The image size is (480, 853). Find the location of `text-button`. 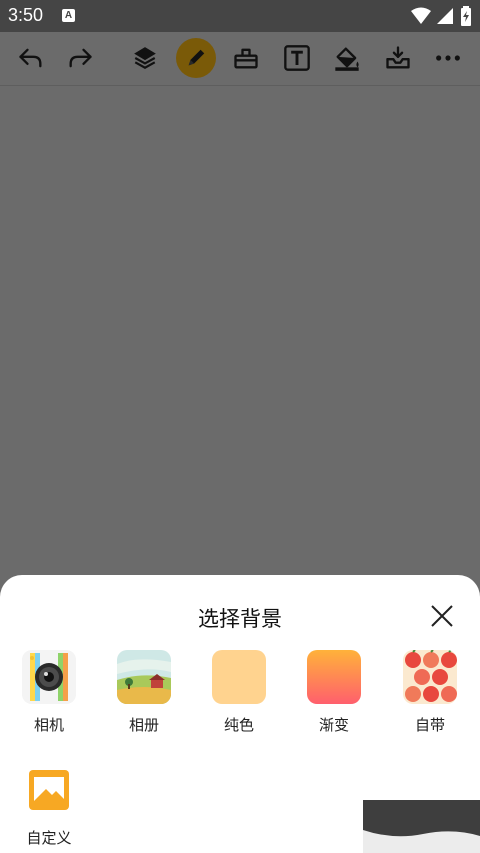

text-button is located at coordinates (297, 58).